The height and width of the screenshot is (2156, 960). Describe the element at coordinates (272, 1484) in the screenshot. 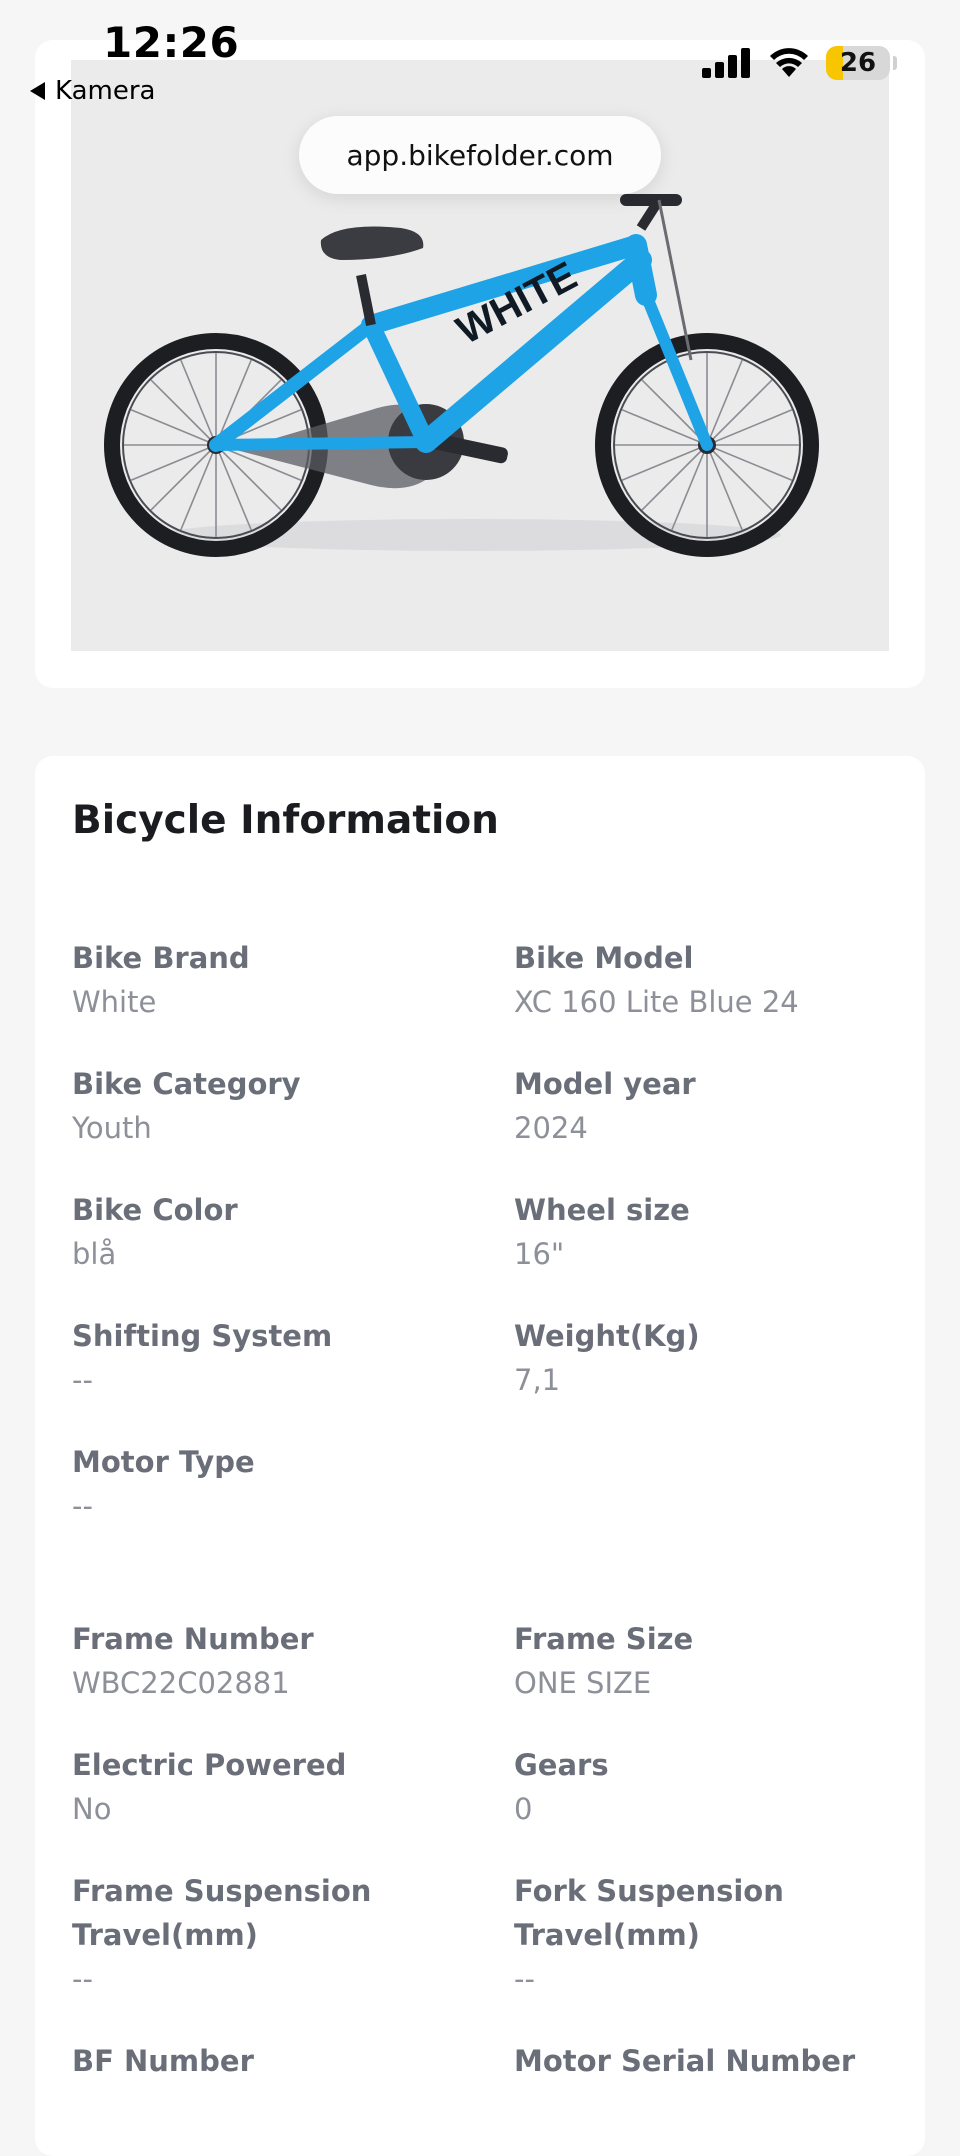

I see `field-motor-type: Motor Type --` at that location.